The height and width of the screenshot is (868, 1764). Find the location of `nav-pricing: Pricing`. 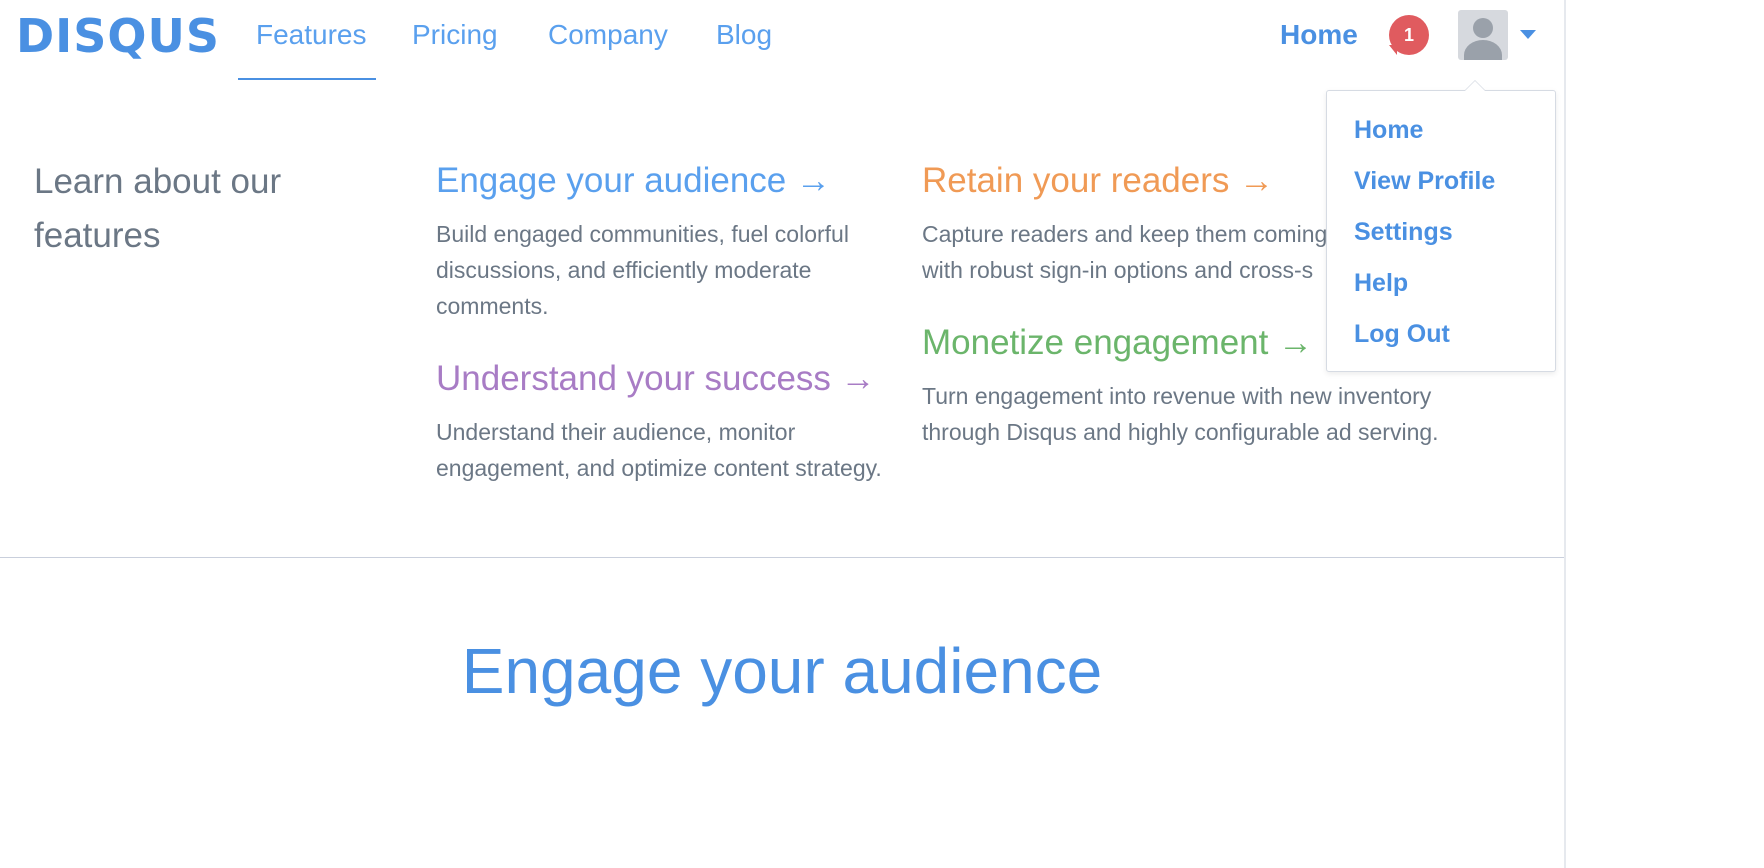

nav-pricing: Pricing is located at coordinates (455, 35).